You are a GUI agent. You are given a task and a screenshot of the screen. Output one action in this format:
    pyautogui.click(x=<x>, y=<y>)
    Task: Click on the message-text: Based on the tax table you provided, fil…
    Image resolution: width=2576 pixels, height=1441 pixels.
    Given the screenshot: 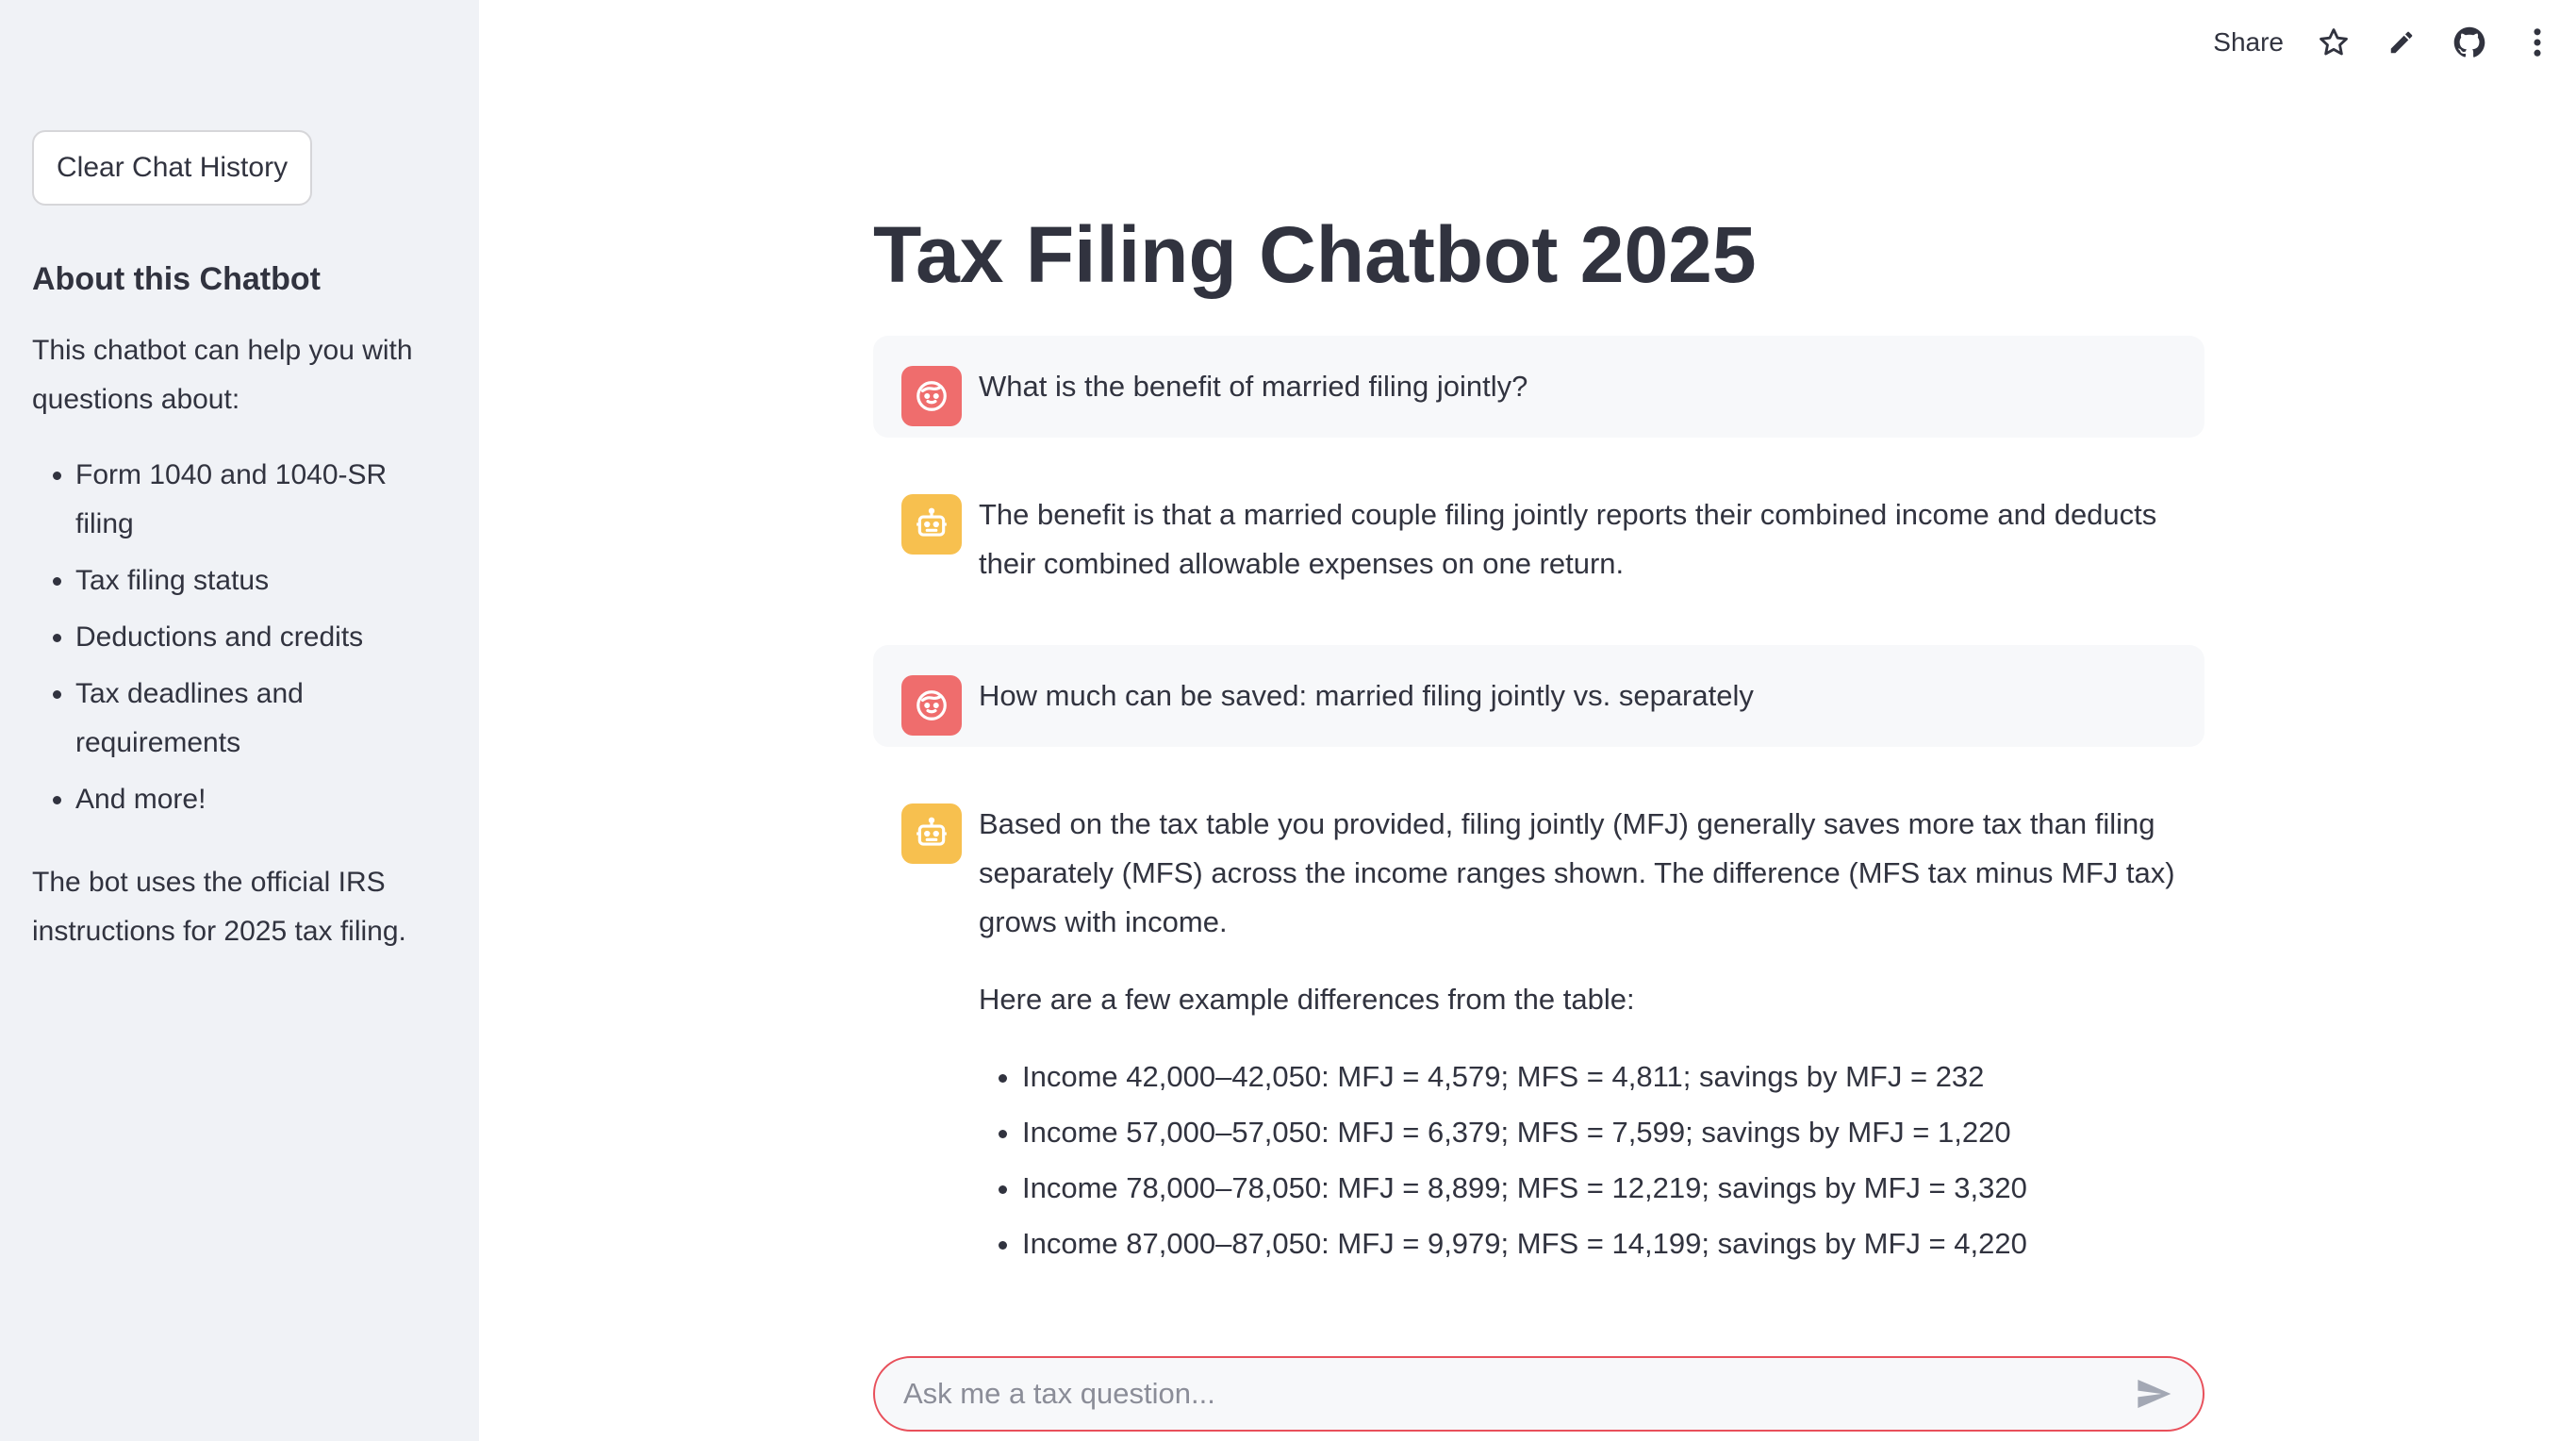 What is the action you would take?
    pyautogui.click(x=1577, y=872)
    